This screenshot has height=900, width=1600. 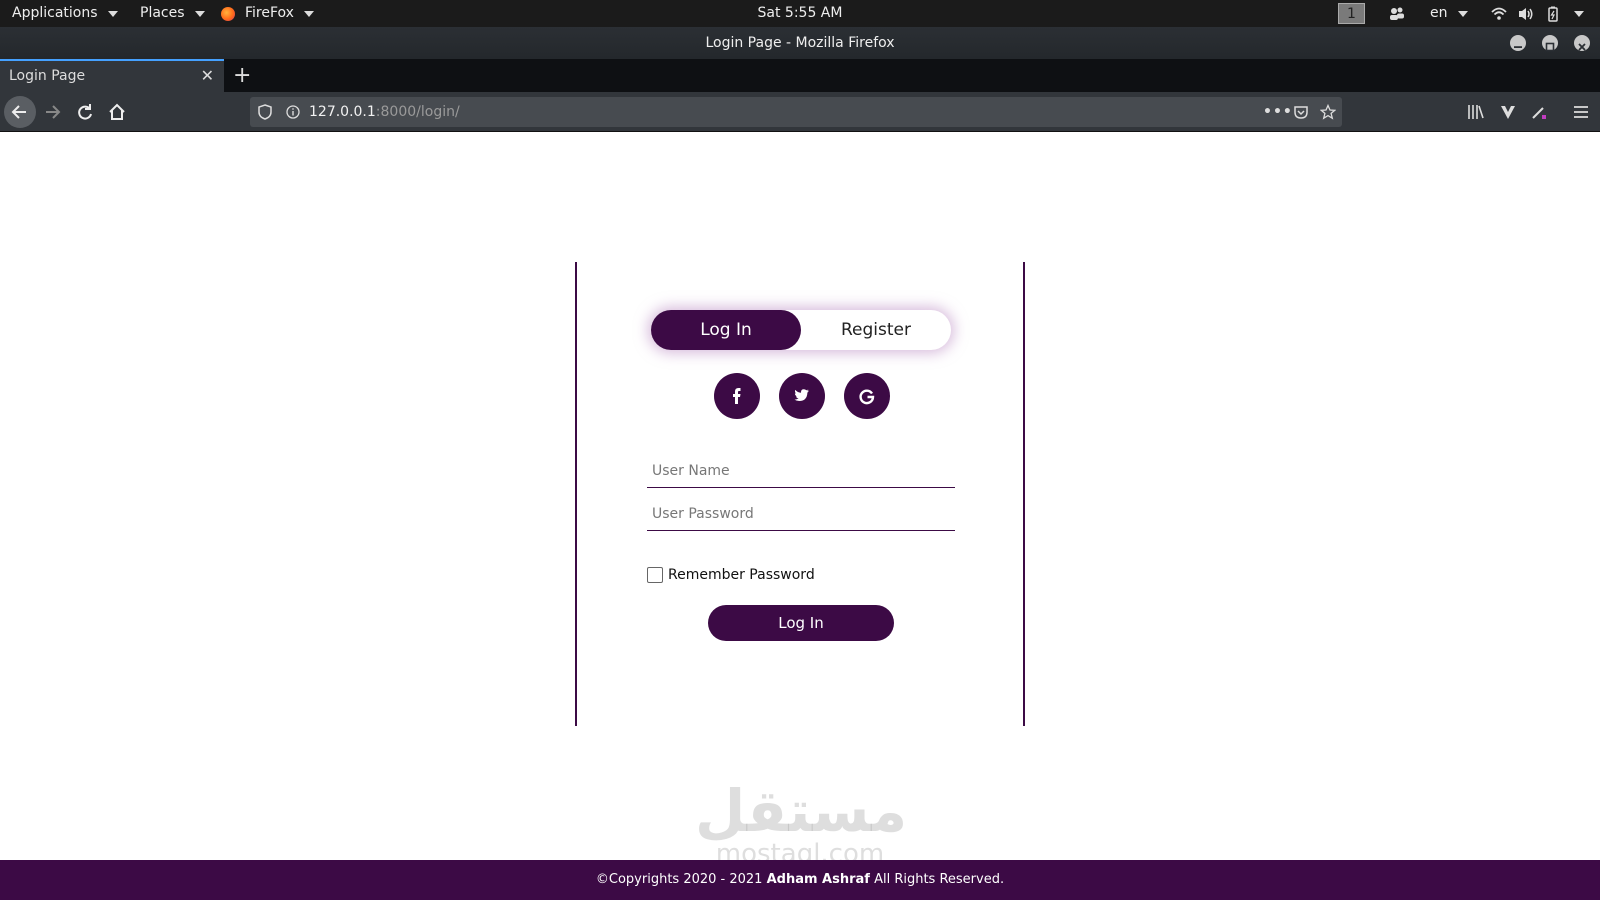 I want to click on reload-icon, so click(x=85, y=112).